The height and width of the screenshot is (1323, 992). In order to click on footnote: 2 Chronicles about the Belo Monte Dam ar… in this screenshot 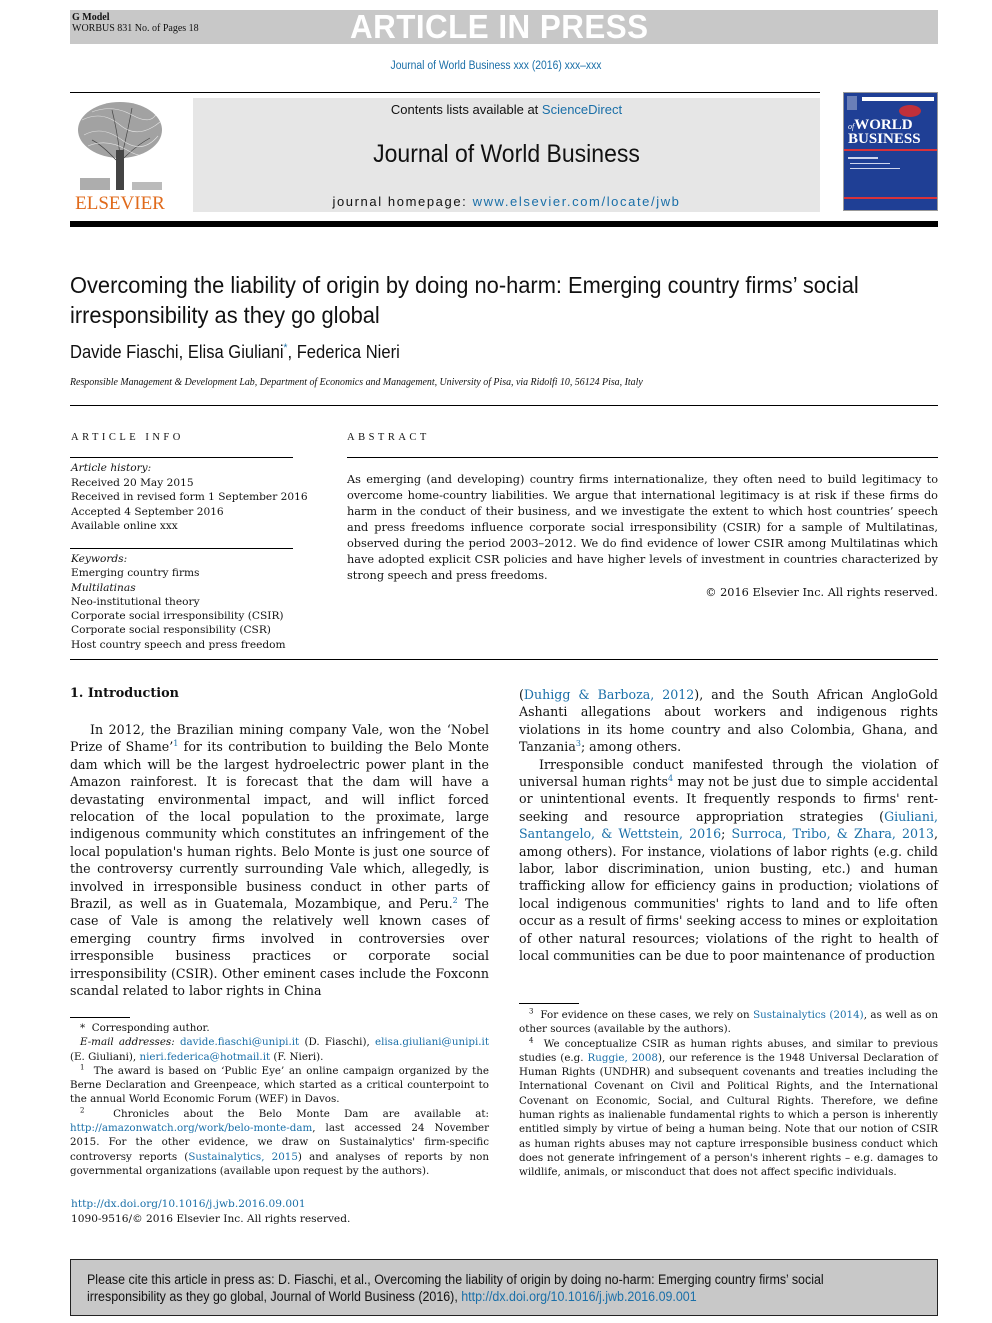, I will do `click(280, 1141)`.